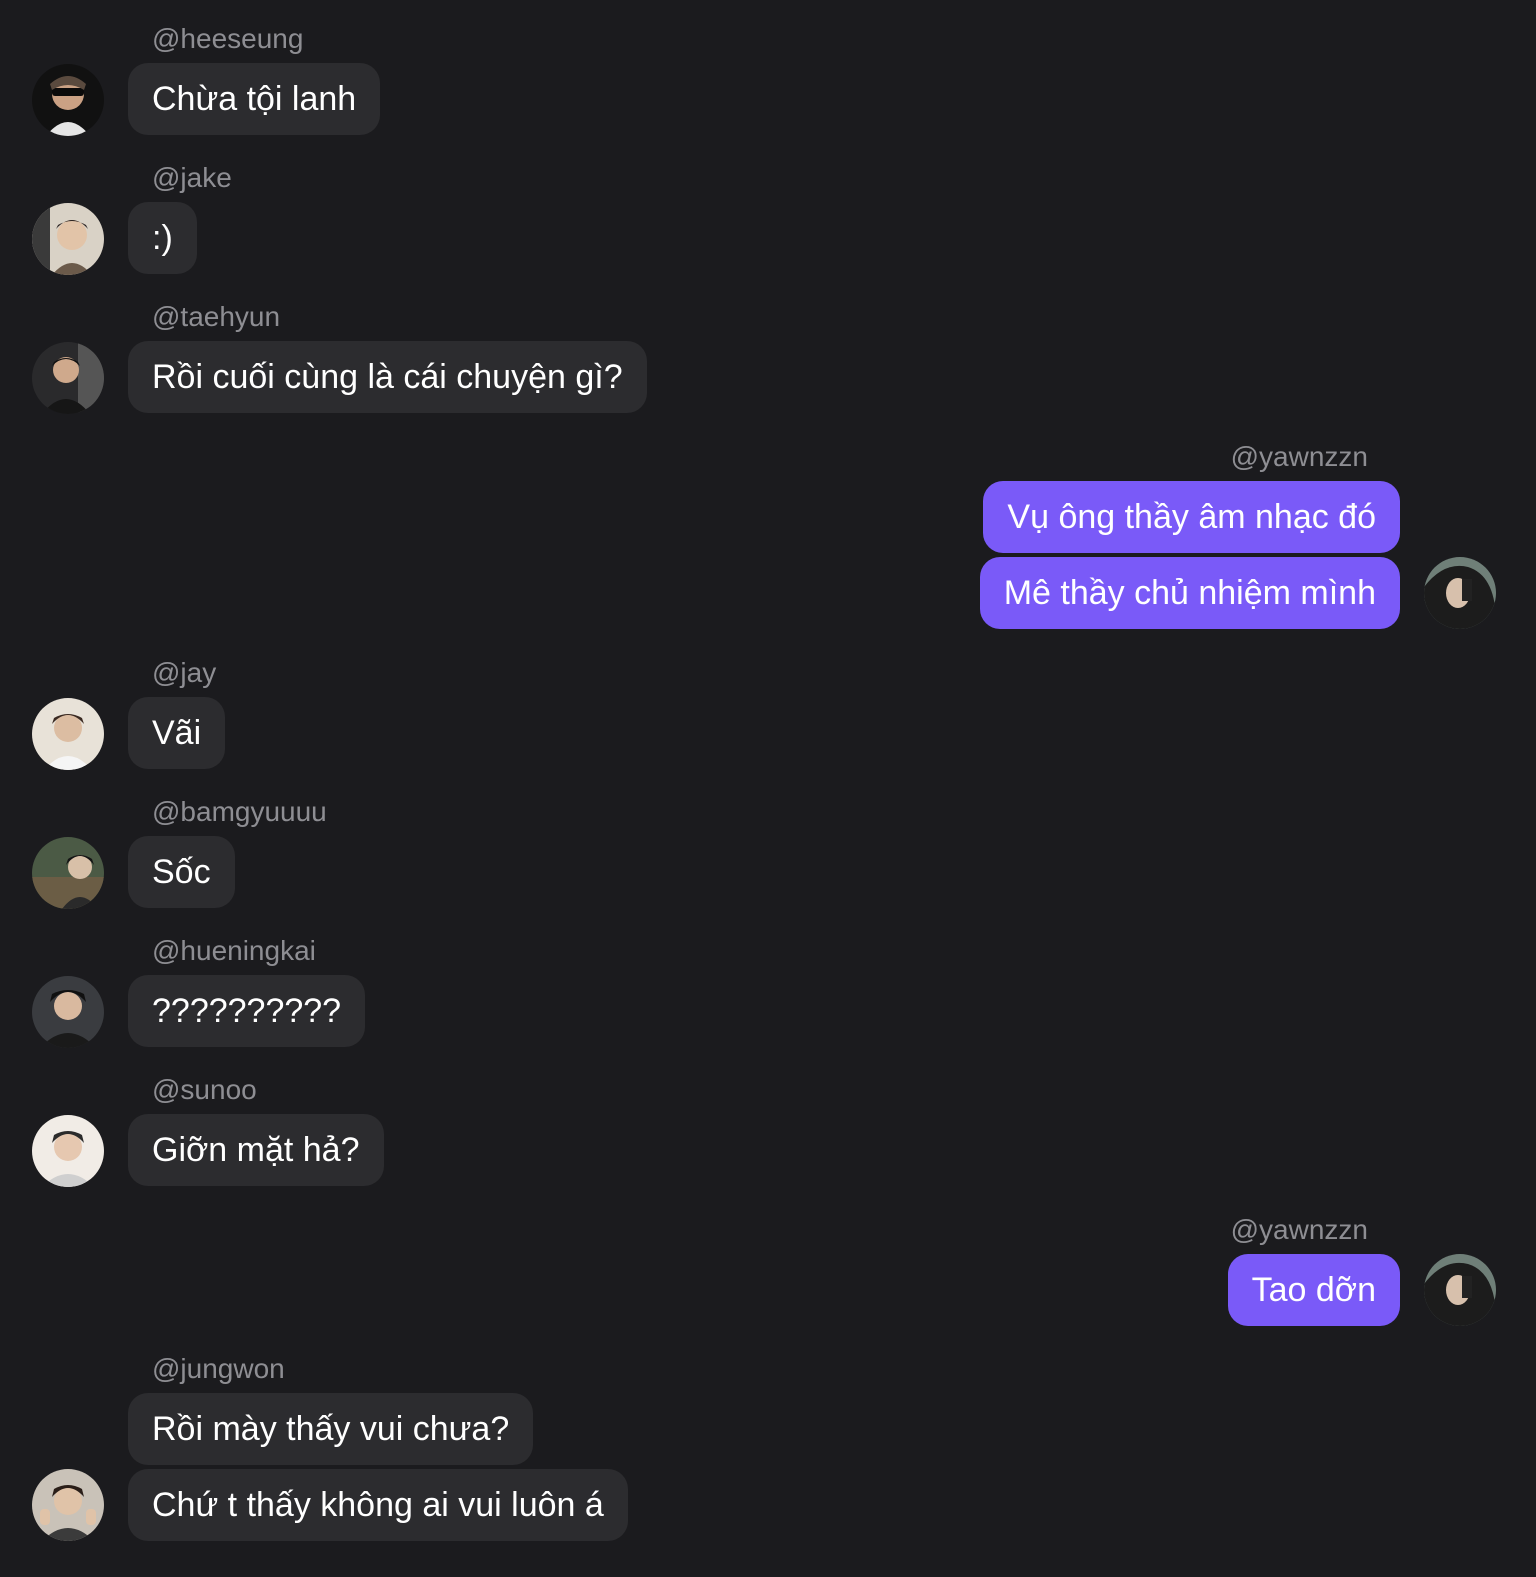 The image size is (1536, 1577). What do you see at coordinates (68, 1505) in the screenshot?
I see `avatar-jungwon` at bounding box center [68, 1505].